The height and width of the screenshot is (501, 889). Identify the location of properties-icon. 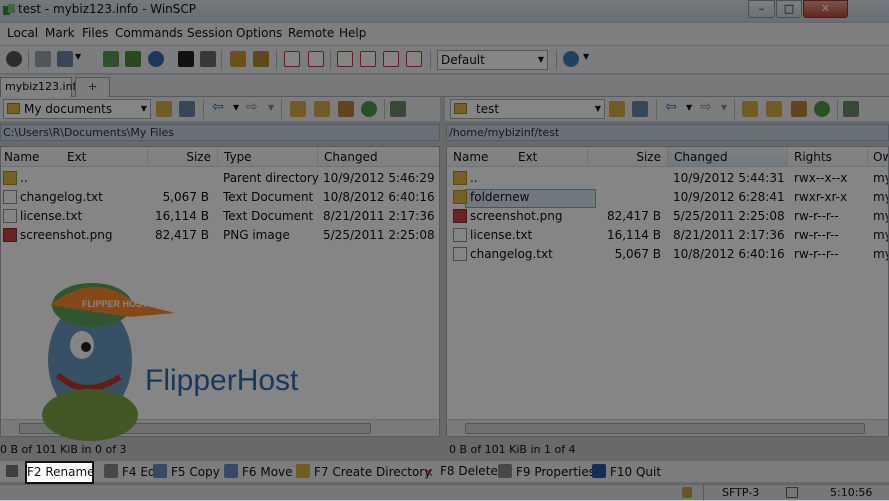
(505, 471).